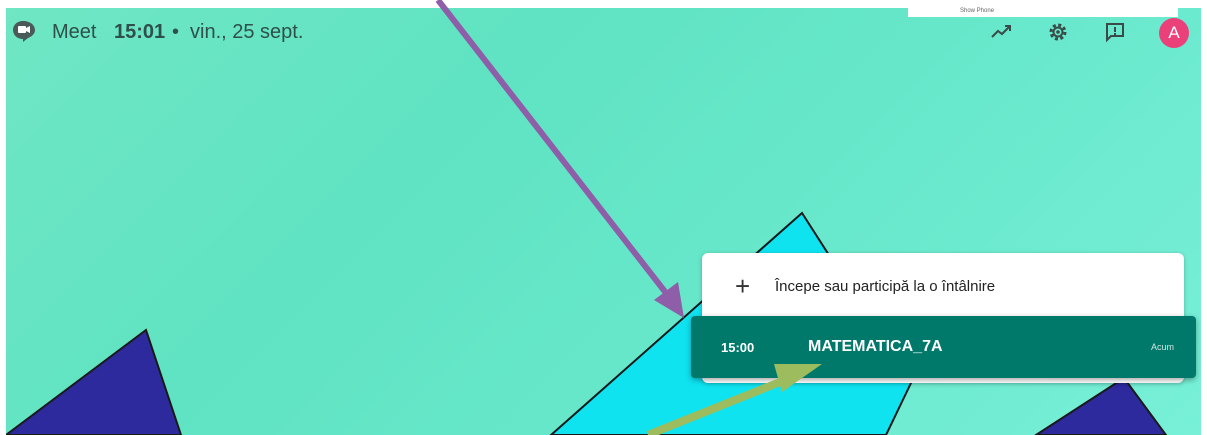  I want to click on app-name: Meet, so click(74, 32).